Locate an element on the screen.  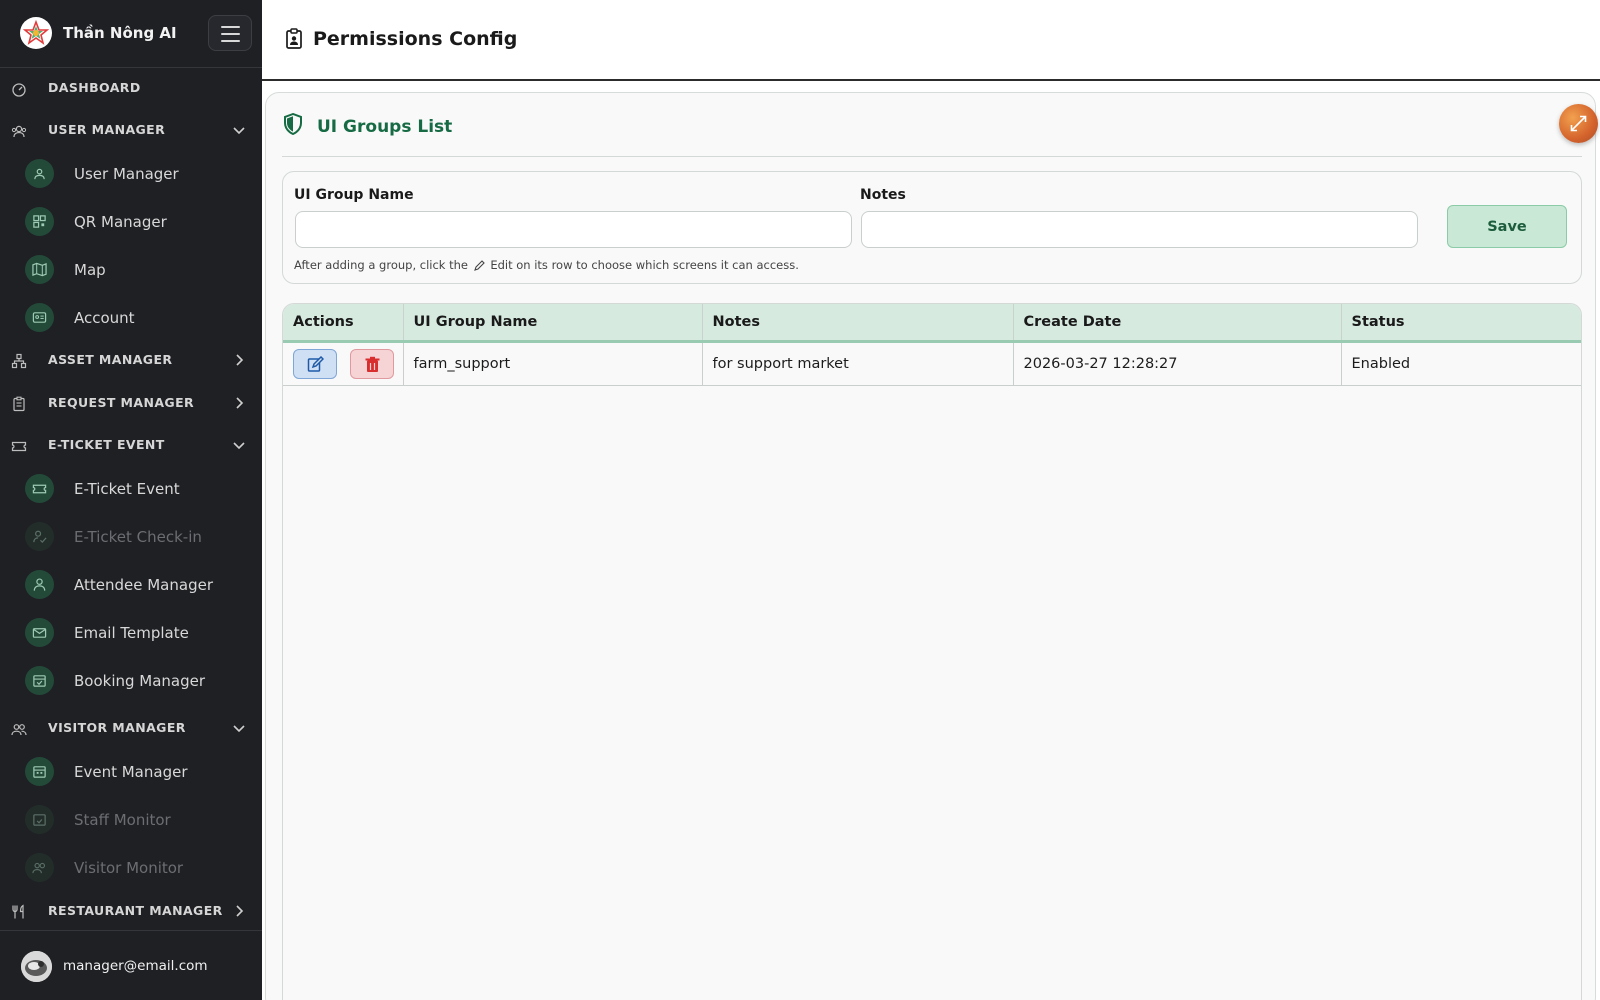
page-header: Permissions Config is located at coordinates (931, 40).